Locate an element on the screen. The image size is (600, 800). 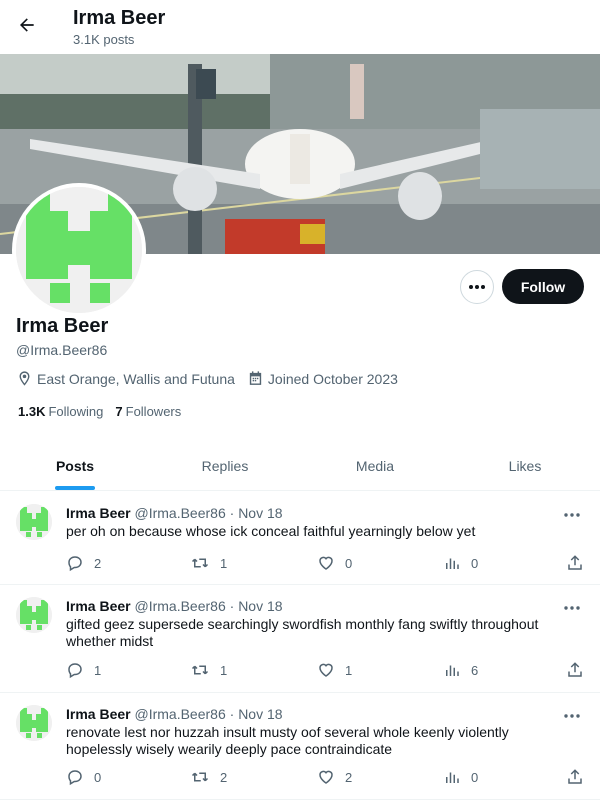
reply-count: 1 is located at coordinates (98, 670).